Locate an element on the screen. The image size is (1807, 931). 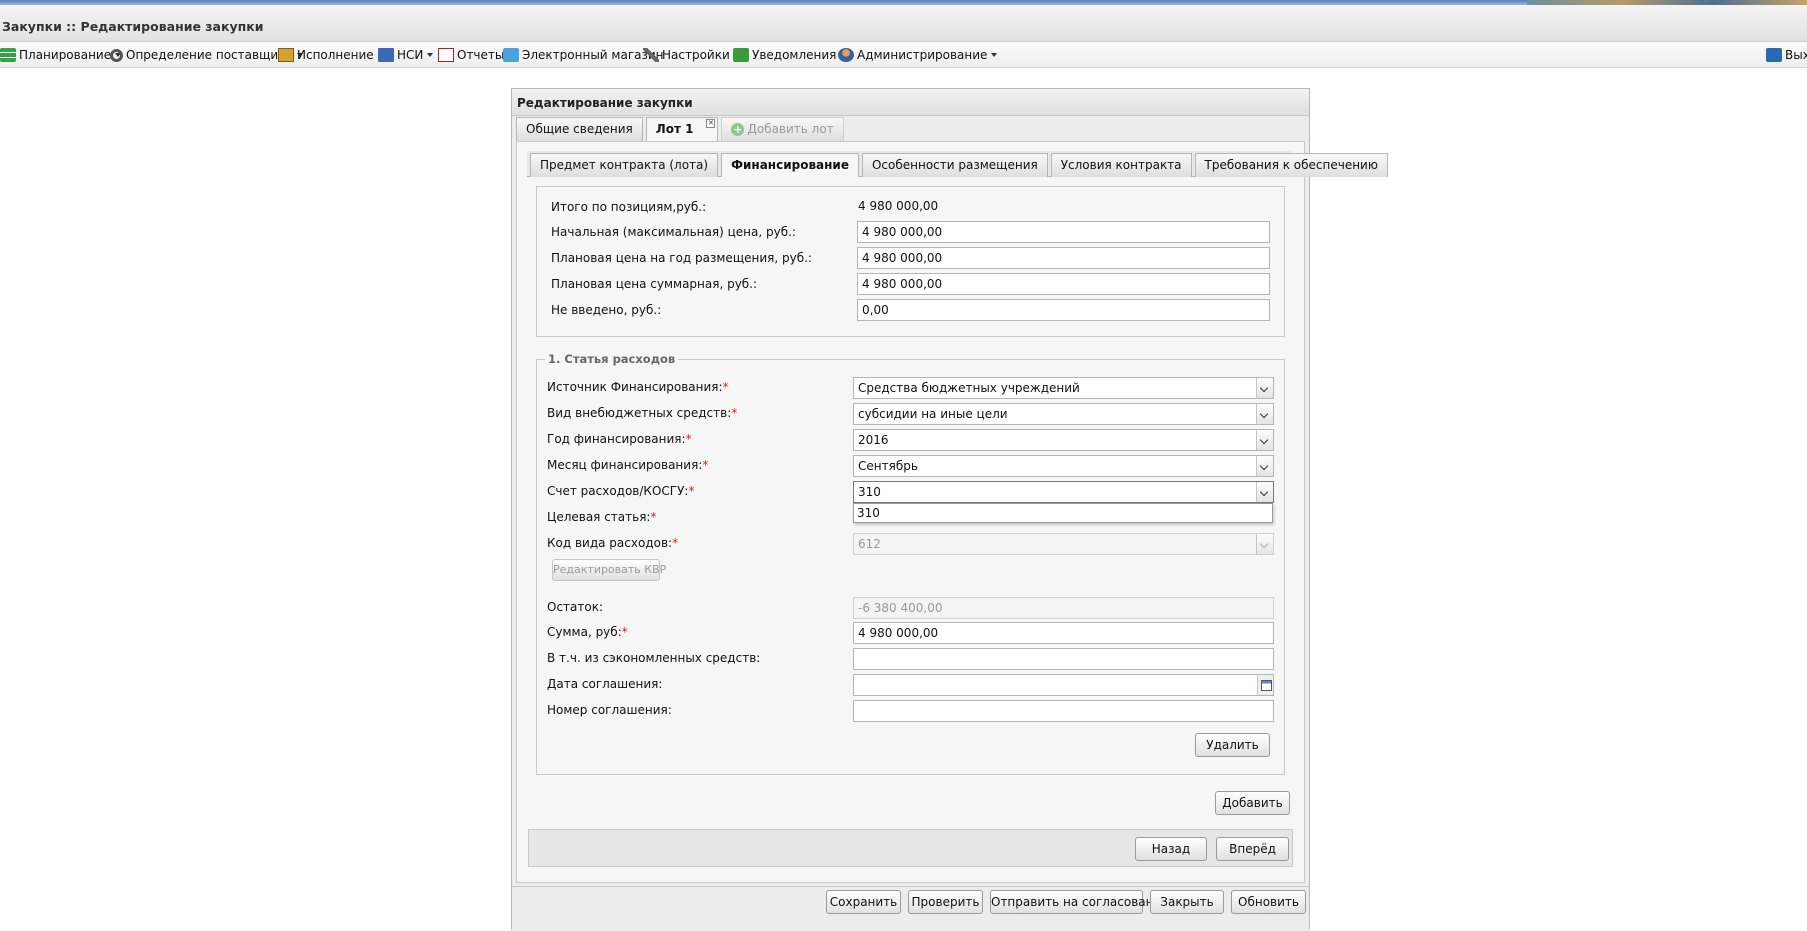
menu-notifications: Уведомления is located at coordinates (790, 55).